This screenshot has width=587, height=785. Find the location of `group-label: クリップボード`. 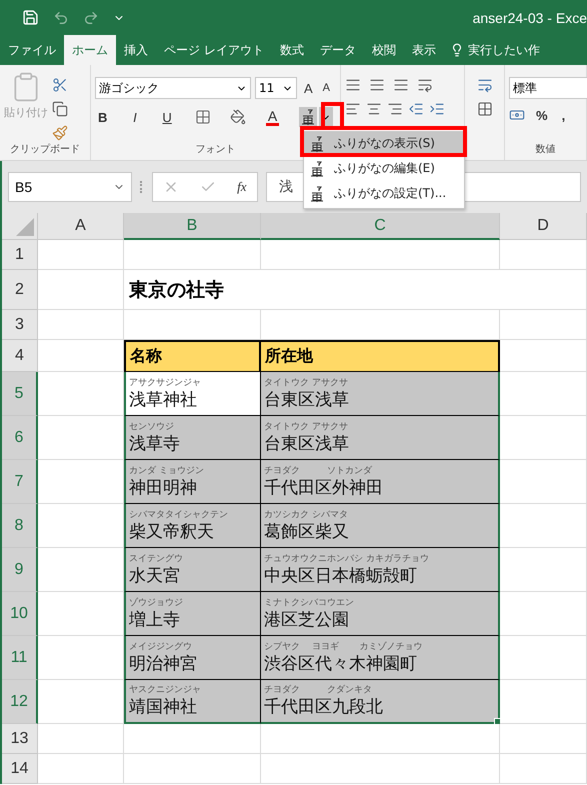

group-label: クリップボード is located at coordinates (45, 149).